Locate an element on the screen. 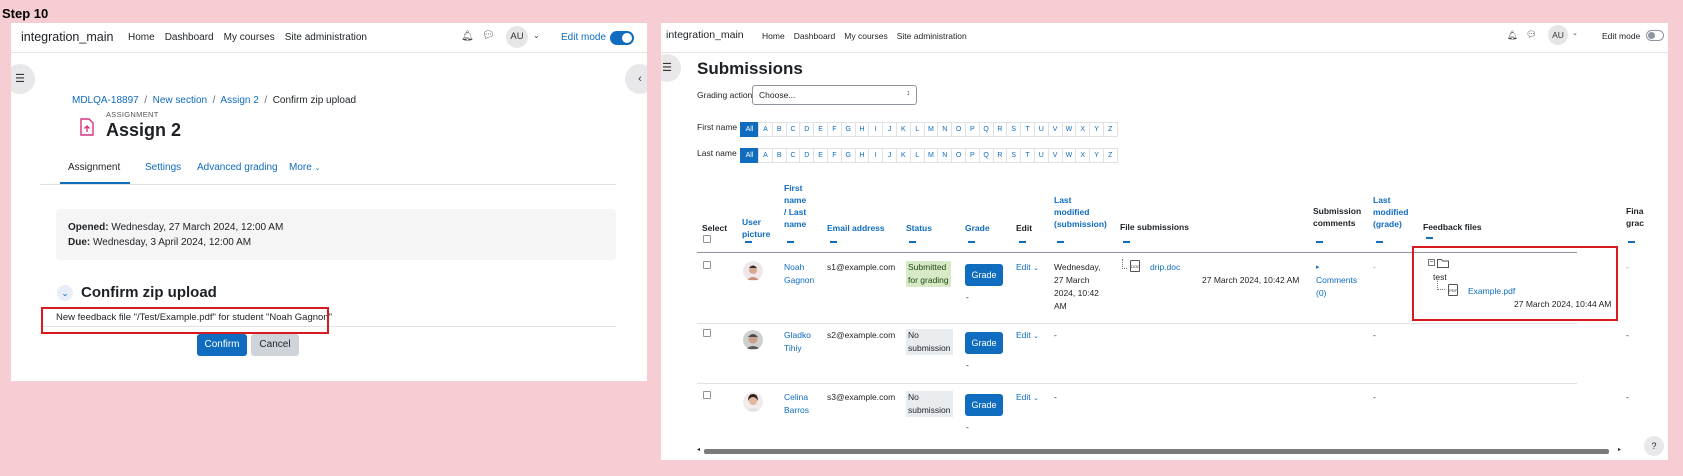 This screenshot has width=1683, height=476. user-avatar: AU is located at coordinates (517, 37).